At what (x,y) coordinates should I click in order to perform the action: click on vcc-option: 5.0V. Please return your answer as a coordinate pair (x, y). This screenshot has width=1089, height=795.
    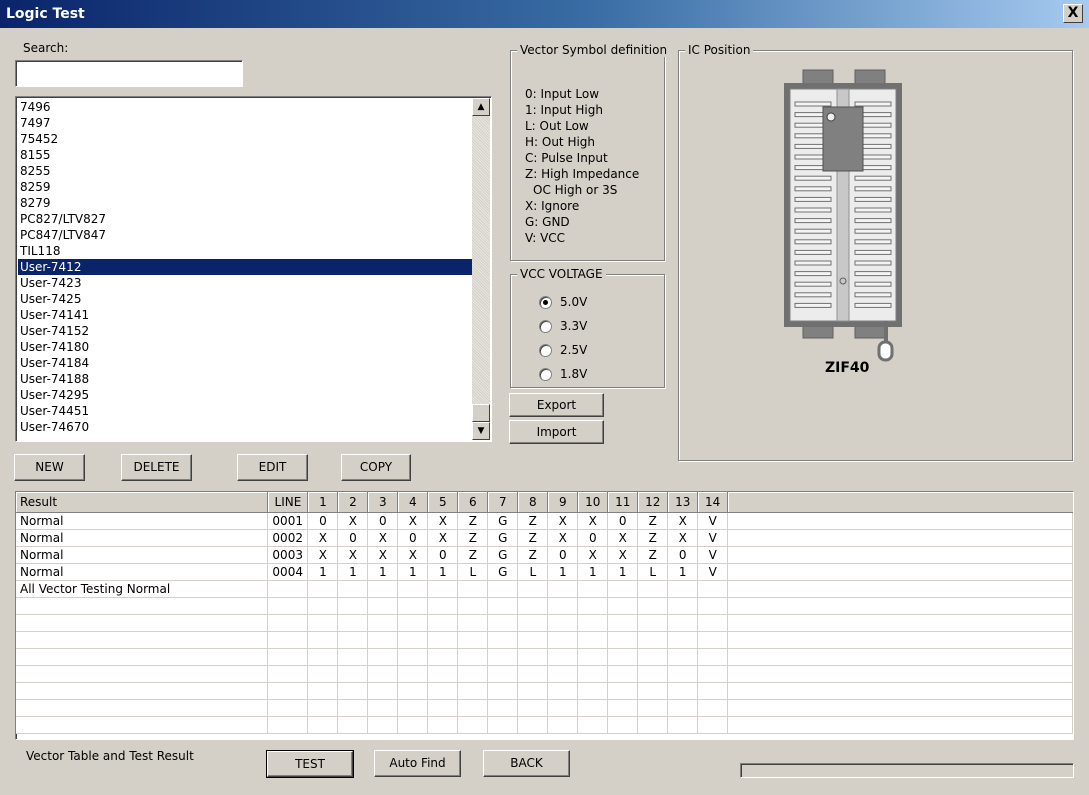
    Looking at the image, I should click on (563, 302).